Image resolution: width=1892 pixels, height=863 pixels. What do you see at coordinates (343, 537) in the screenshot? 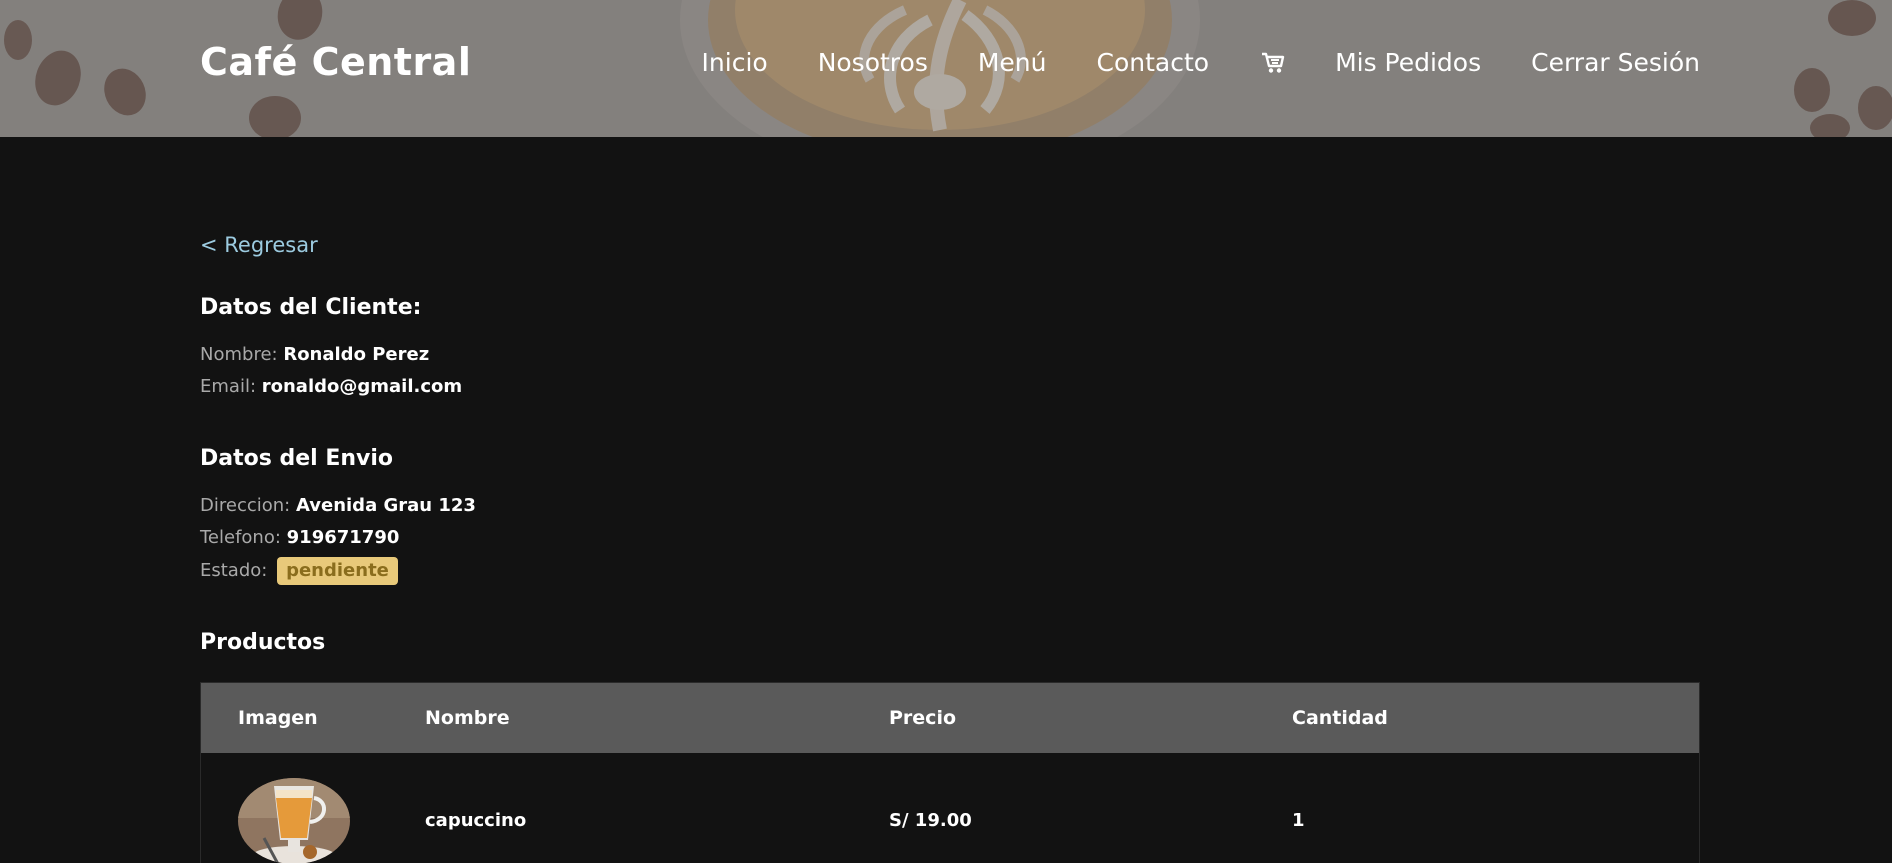
I see `telefono-value: 919671790` at bounding box center [343, 537].